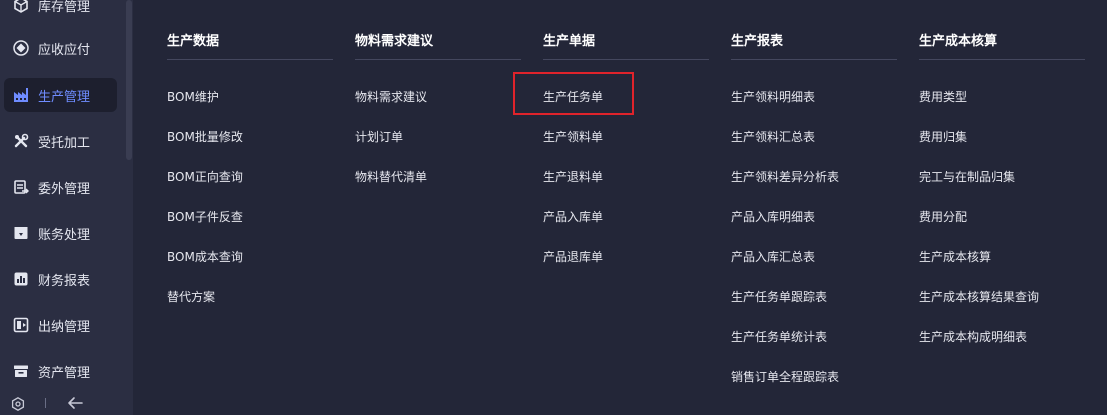 The height and width of the screenshot is (415, 1107). What do you see at coordinates (573, 217) in the screenshot?
I see `menu-item-product-receipt: 产品入库单` at bounding box center [573, 217].